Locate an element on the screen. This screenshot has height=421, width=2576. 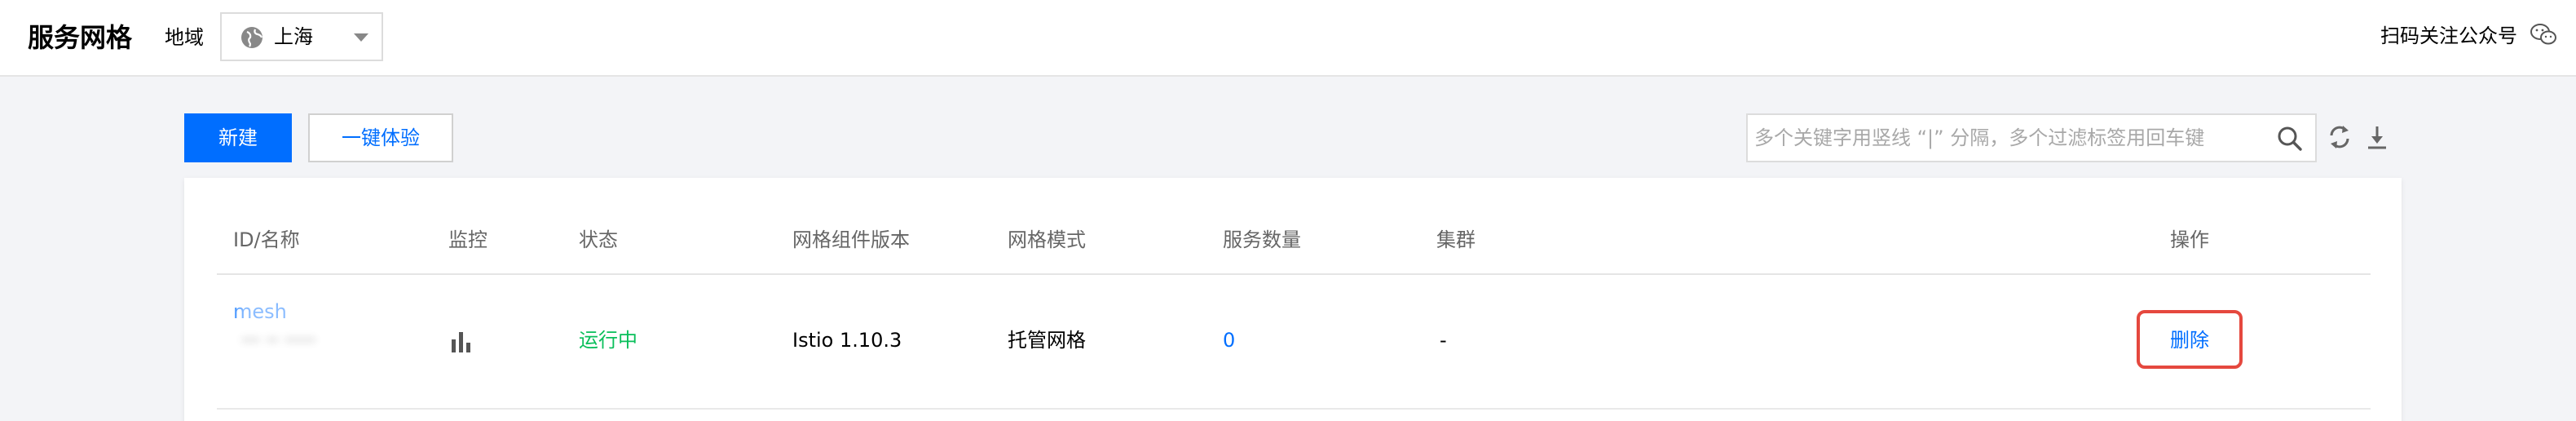
row-divider is located at coordinates (1294, 409).